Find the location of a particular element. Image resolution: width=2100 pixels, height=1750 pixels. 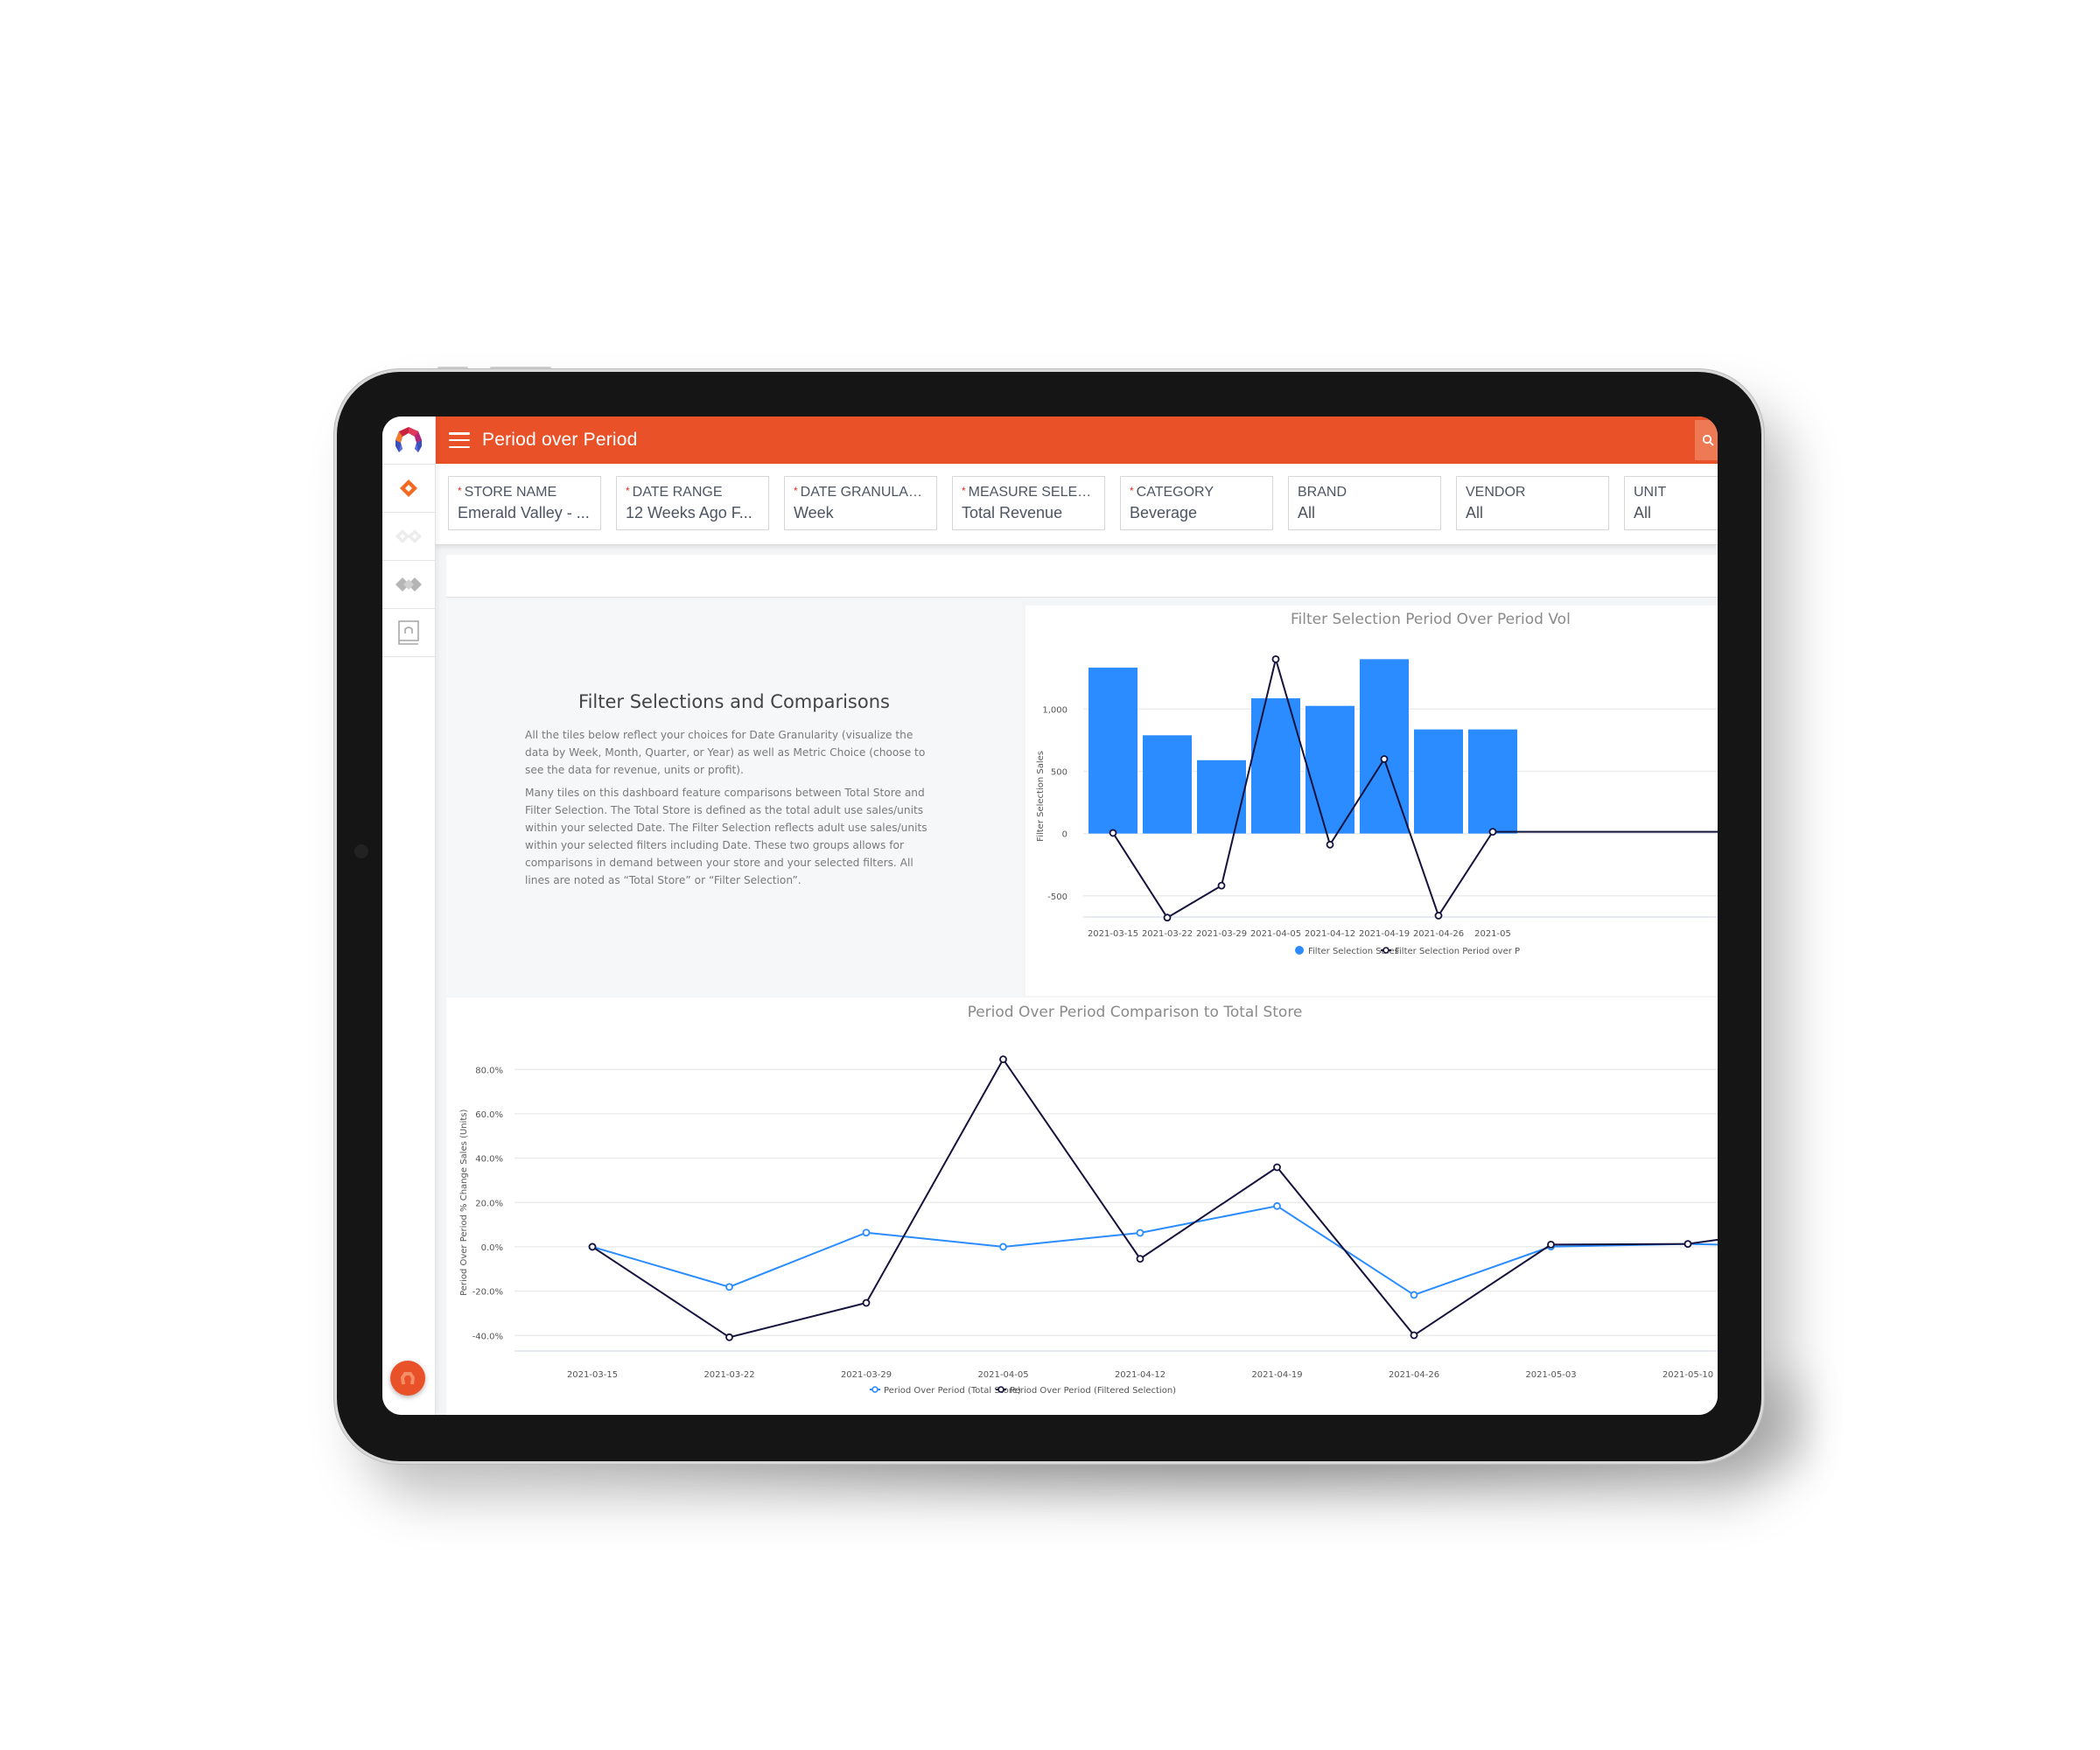

x-tick-label: 2021-05 is located at coordinates (1492, 934).